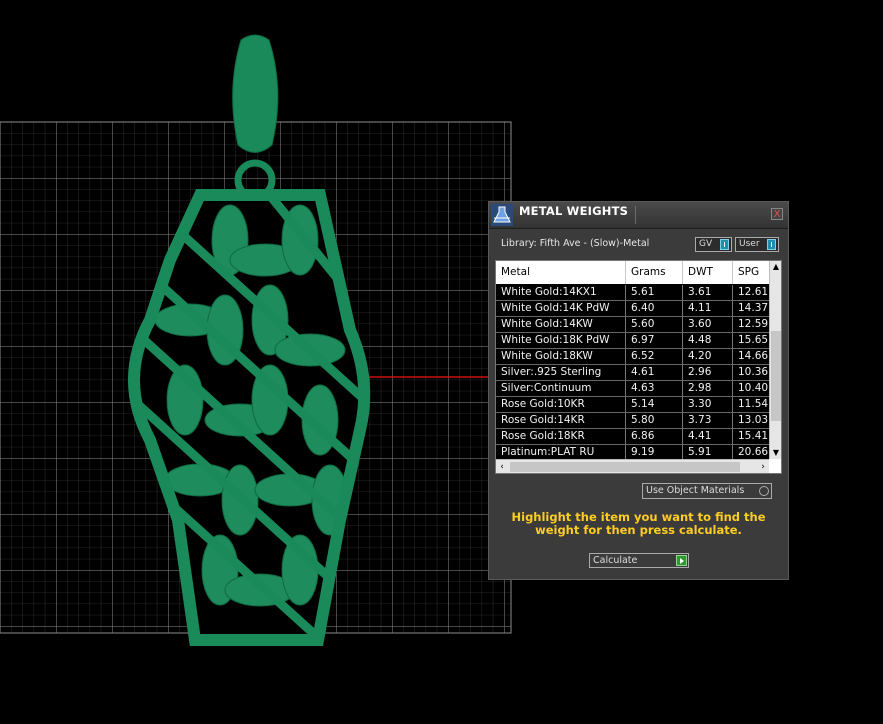 The width and height of the screenshot is (883, 724). I want to click on flask-icon, so click(502, 215).